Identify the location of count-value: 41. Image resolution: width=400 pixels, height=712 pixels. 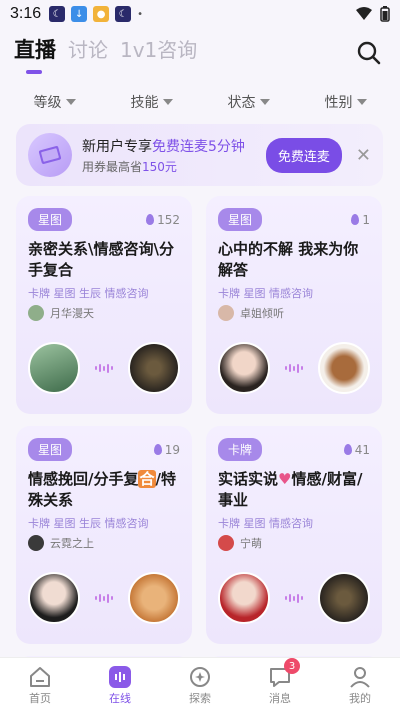
(362, 449).